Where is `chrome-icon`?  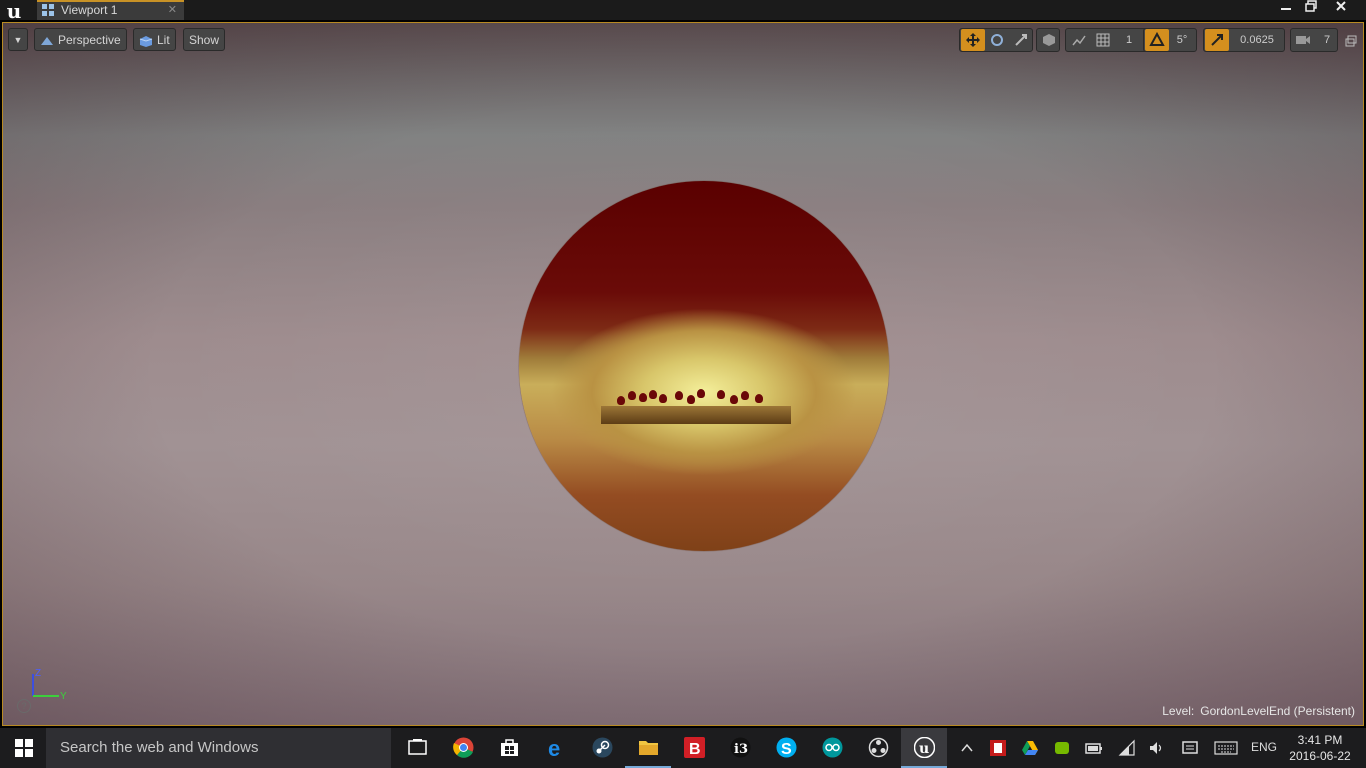
chrome-icon is located at coordinates (463, 747).